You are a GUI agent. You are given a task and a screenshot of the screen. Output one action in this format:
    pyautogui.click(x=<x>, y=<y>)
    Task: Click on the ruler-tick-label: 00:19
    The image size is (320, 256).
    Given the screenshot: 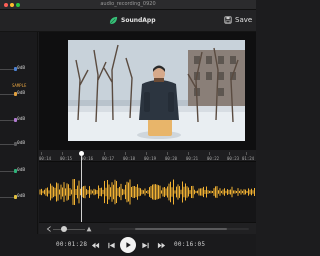 What is the action you would take?
    pyautogui.click(x=150, y=158)
    